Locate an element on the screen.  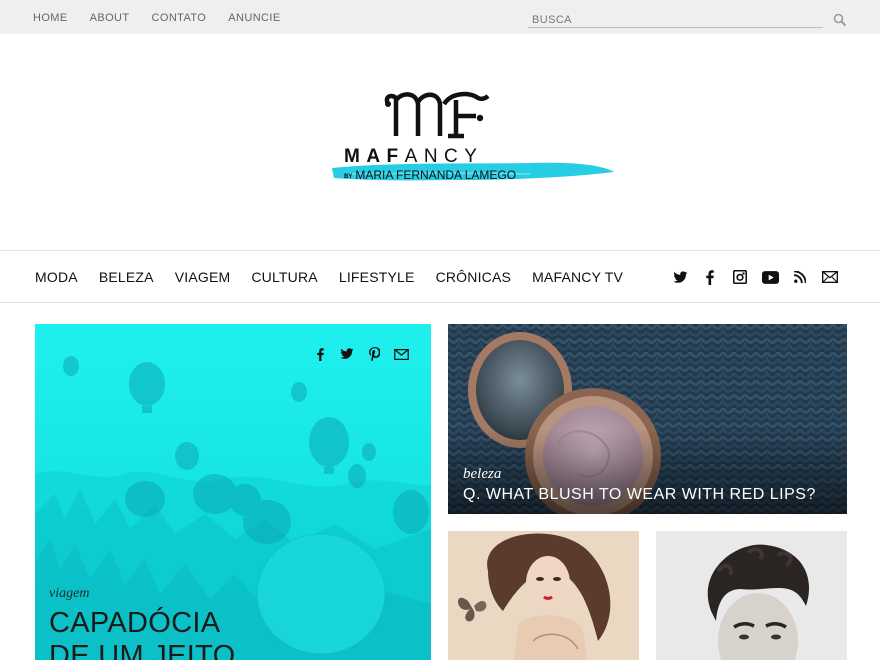
nav-lifestyle: LIFESTYLE is located at coordinates (377, 277).